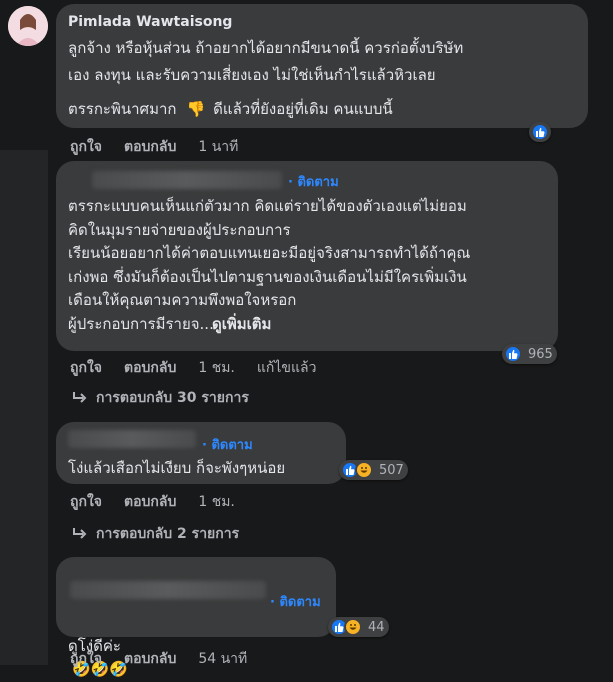 This screenshot has width=613, height=682. Describe the element at coordinates (196, 617) in the screenshot. I see `comment-bubble: · ติดตาม ดูโง่ดีค่ะ 🤣🤣🤣` at that location.